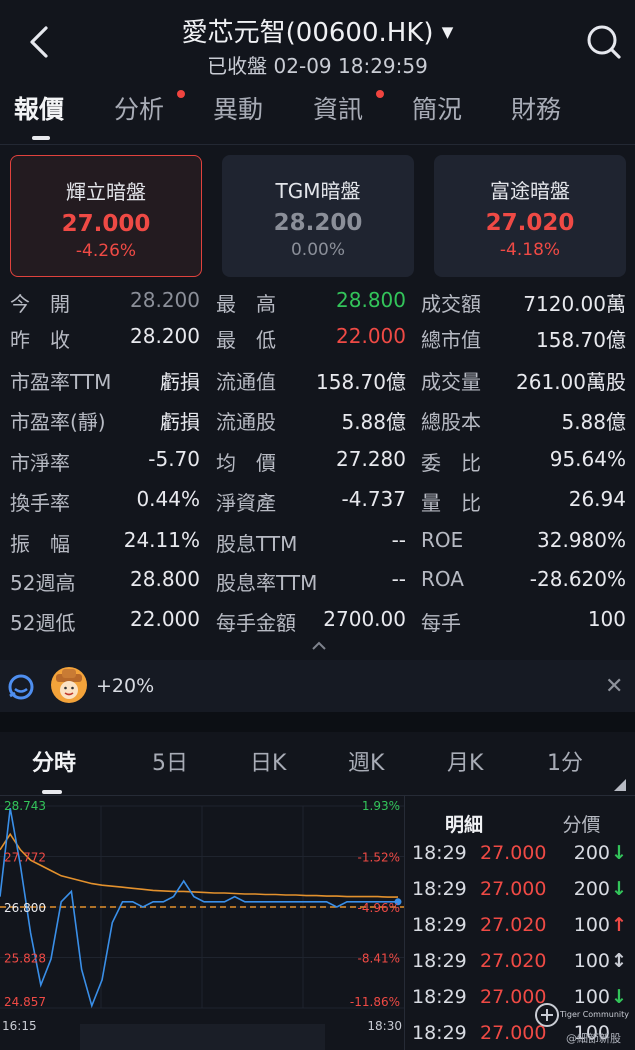  I want to click on page-title: 愛芯元智(00600.HK) ▼, so click(317, 30).